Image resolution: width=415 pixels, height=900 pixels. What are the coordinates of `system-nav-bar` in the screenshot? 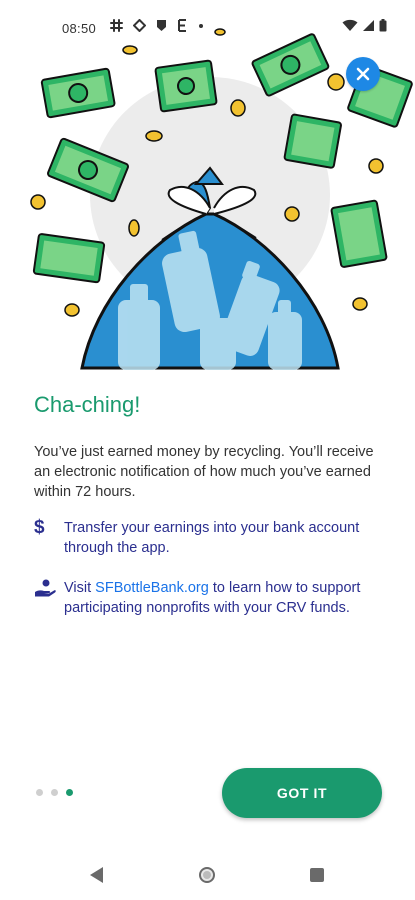 It's located at (207, 872).